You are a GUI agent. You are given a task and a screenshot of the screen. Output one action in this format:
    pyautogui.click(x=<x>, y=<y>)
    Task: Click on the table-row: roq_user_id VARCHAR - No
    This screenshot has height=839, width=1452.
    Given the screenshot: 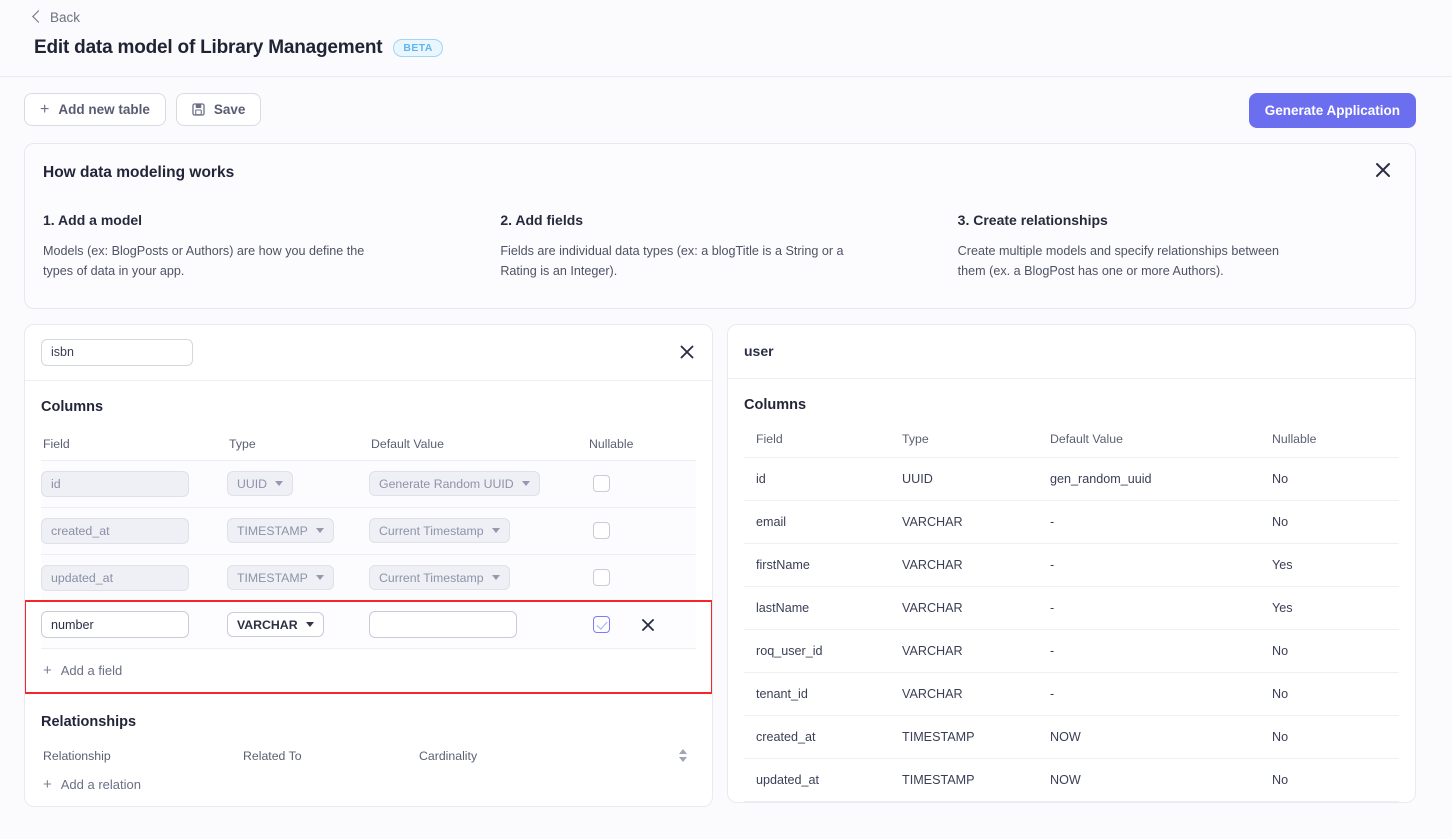 What is the action you would take?
    pyautogui.click(x=1071, y=650)
    